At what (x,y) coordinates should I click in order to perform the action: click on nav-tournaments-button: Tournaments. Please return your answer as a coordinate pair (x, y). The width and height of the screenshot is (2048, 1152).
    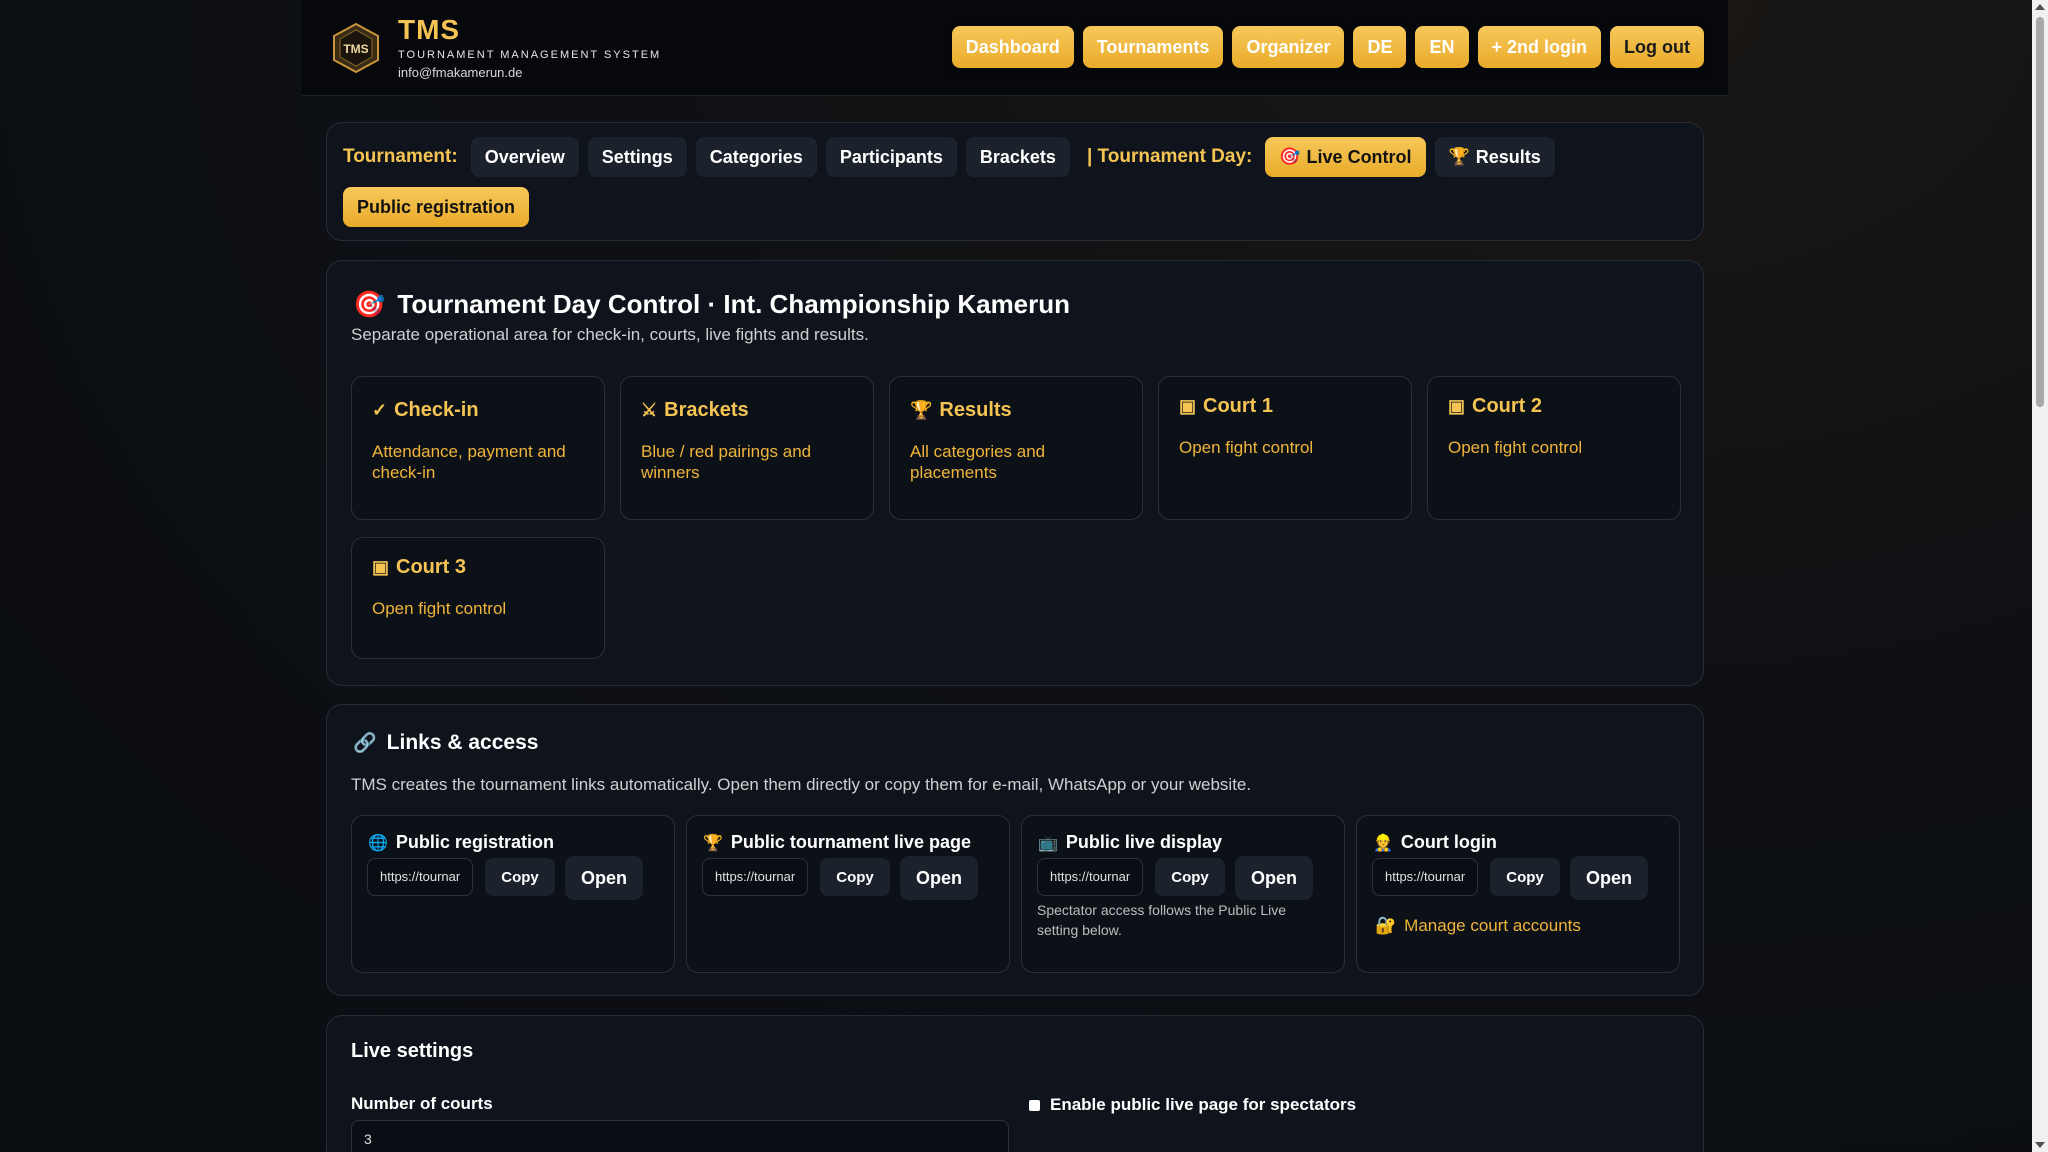
    Looking at the image, I should click on (1153, 47).